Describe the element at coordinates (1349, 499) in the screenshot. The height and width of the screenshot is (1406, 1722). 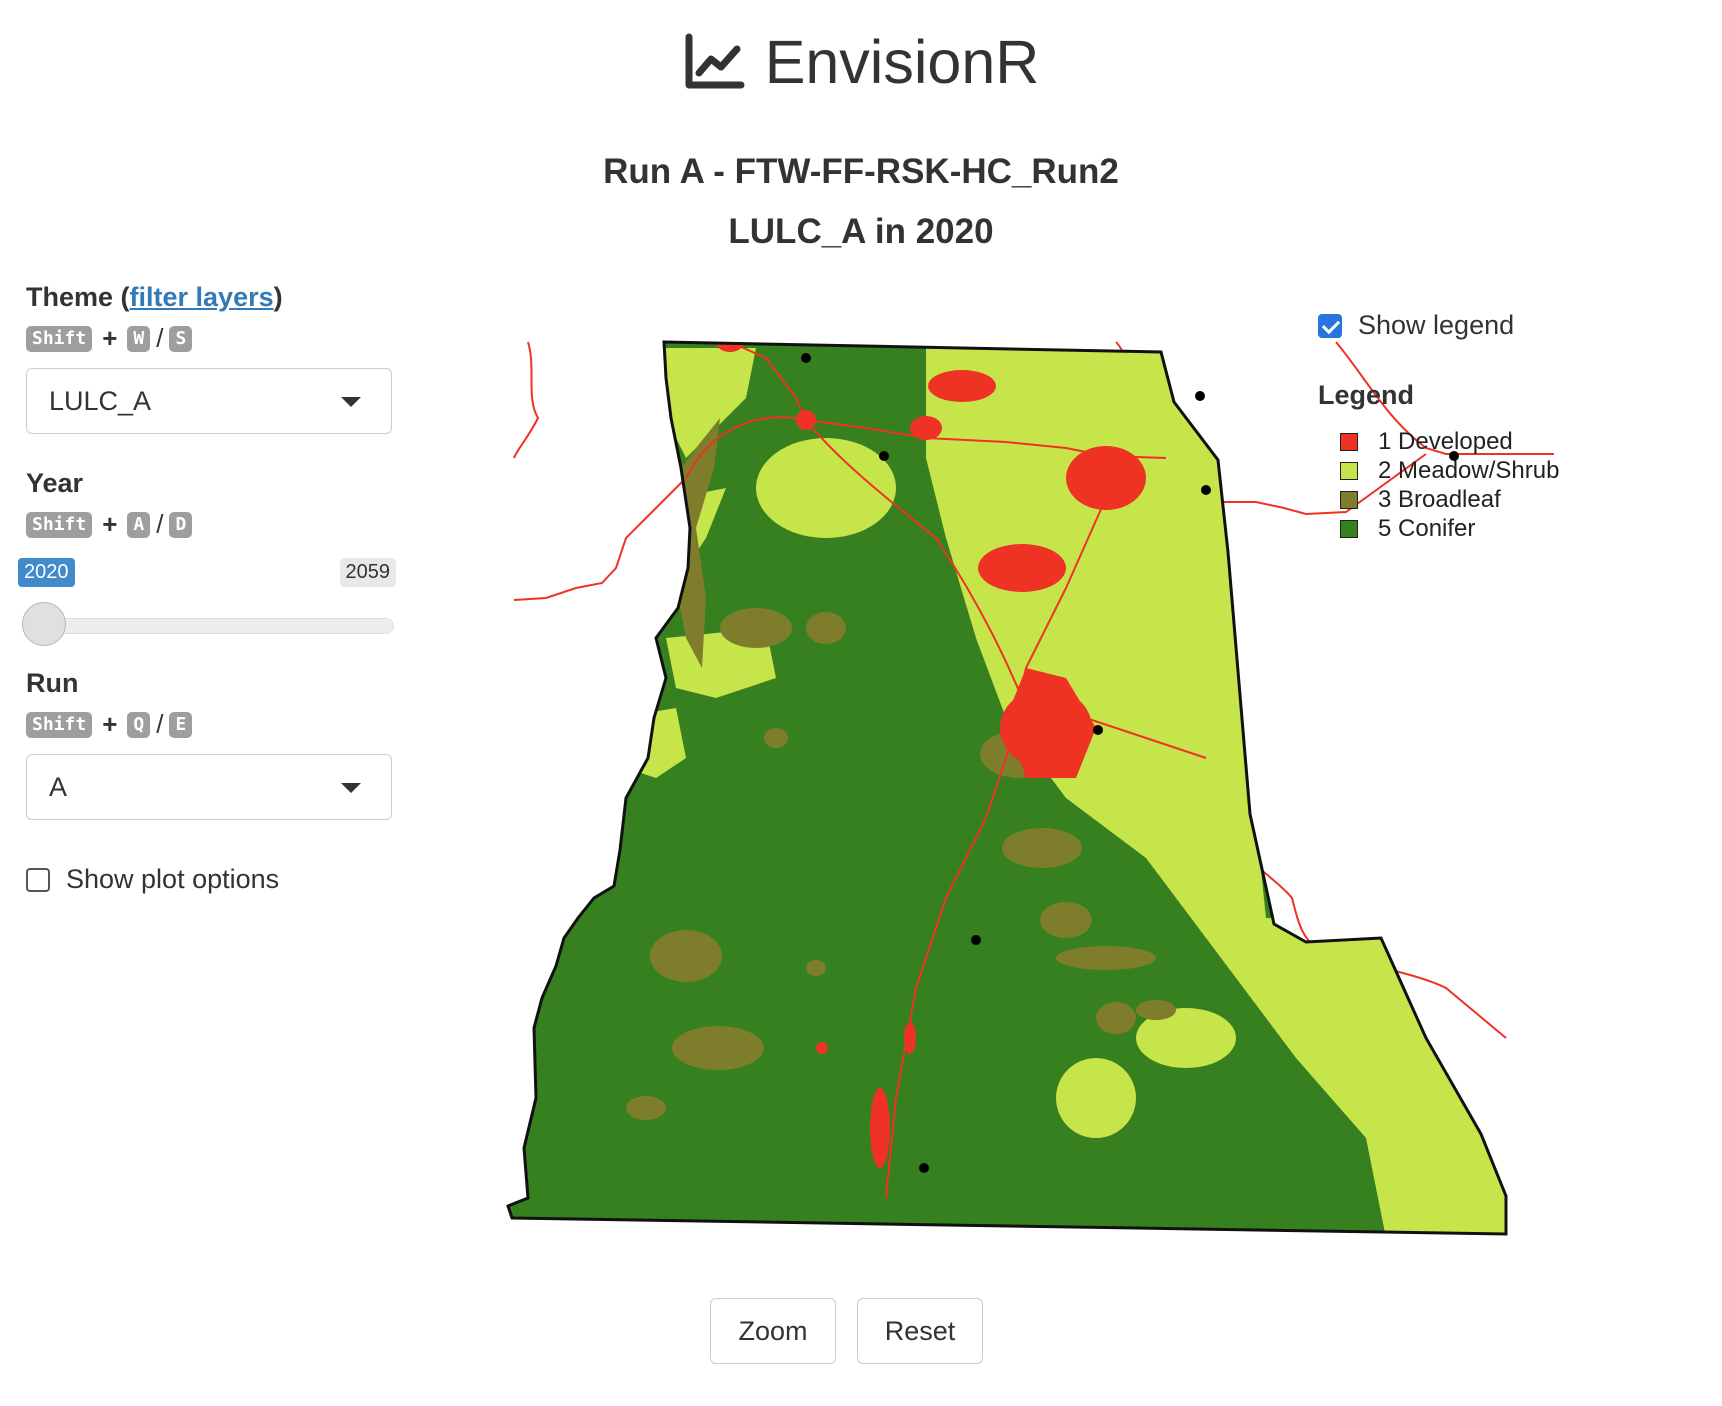
I see `legend-swatch-broadleaf` at that location.